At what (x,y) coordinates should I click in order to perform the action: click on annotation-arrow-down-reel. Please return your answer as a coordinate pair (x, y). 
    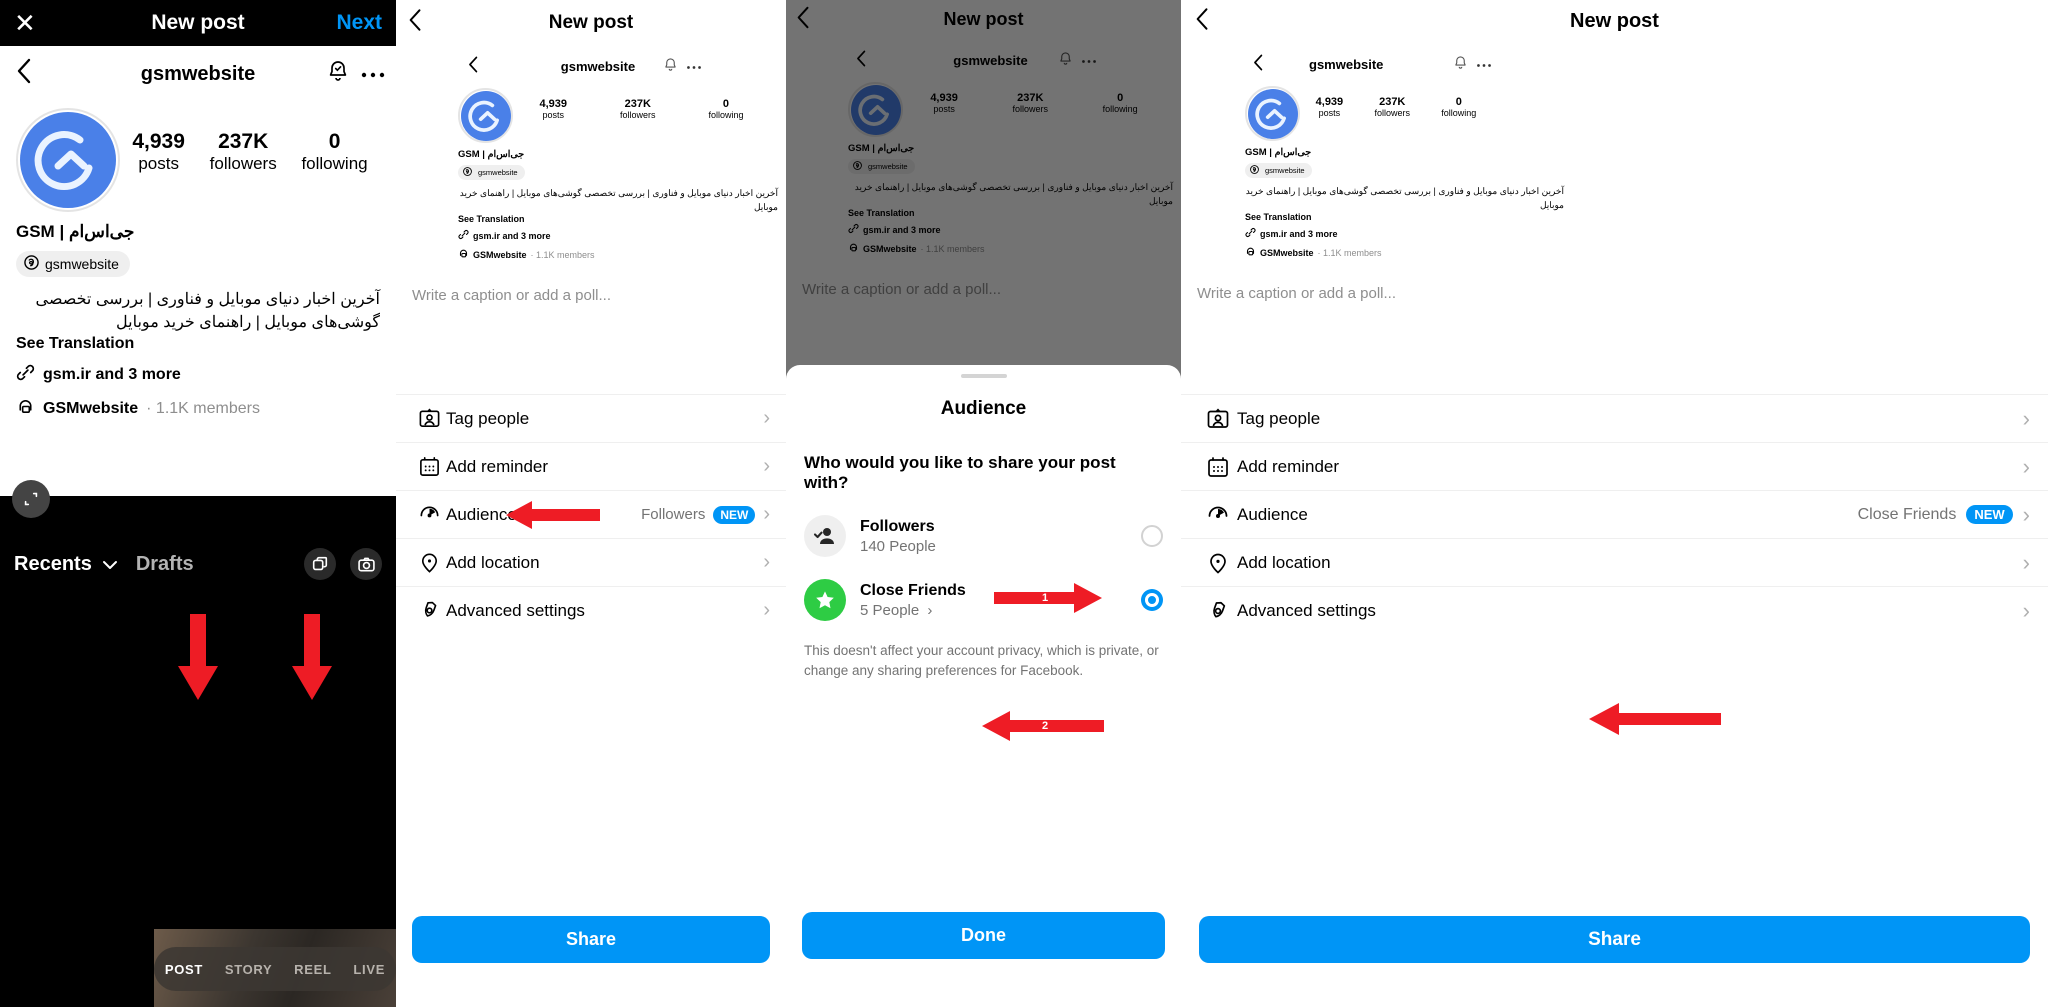
    Looking at the image, I should click on (312, 657).